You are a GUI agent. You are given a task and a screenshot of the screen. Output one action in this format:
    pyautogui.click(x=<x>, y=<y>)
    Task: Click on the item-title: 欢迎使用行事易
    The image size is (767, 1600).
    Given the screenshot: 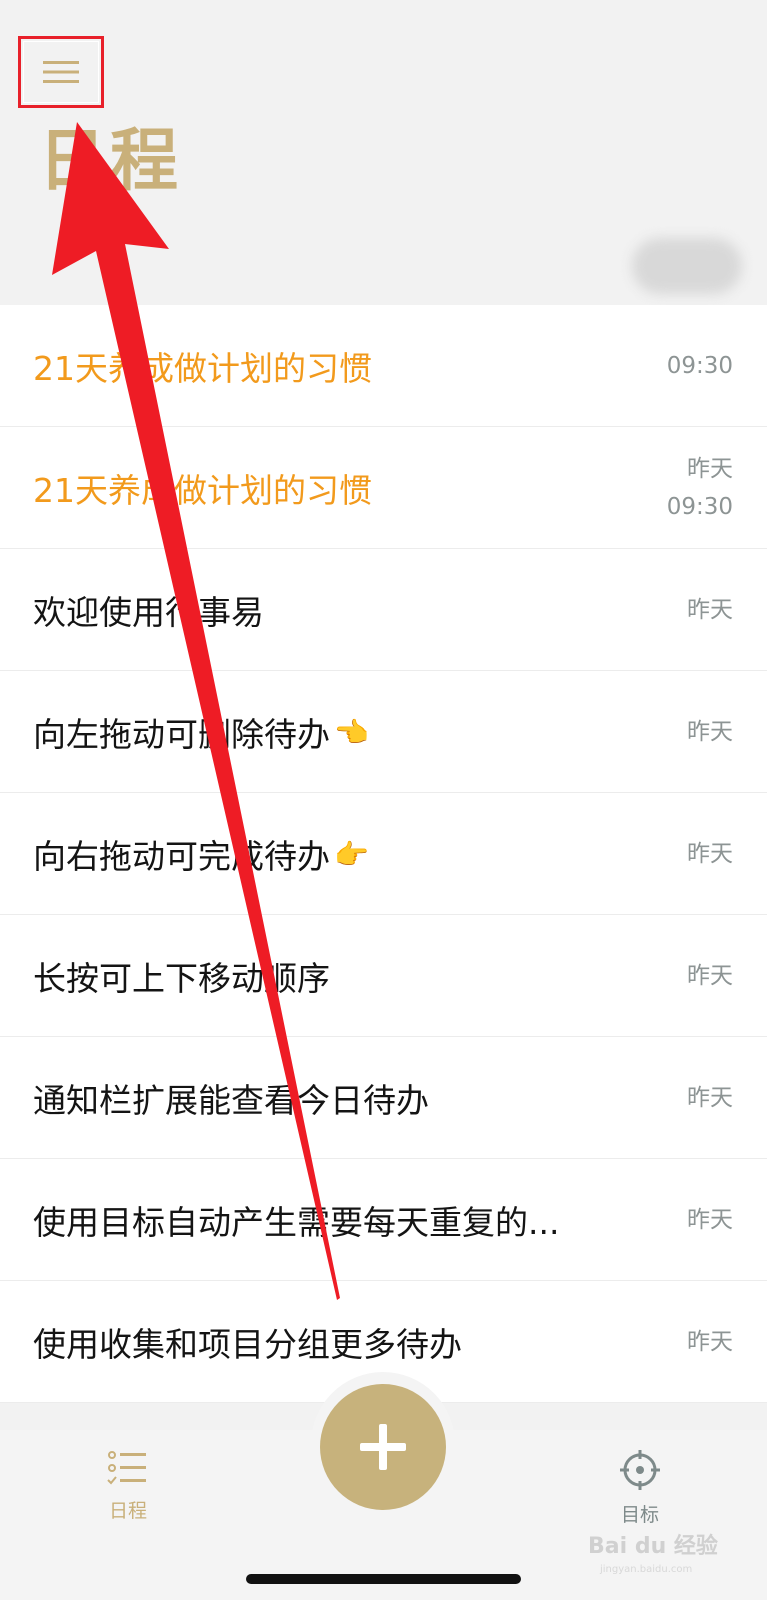 What is the action you would take?
    pyautogui.click(x=148, y=612)
    